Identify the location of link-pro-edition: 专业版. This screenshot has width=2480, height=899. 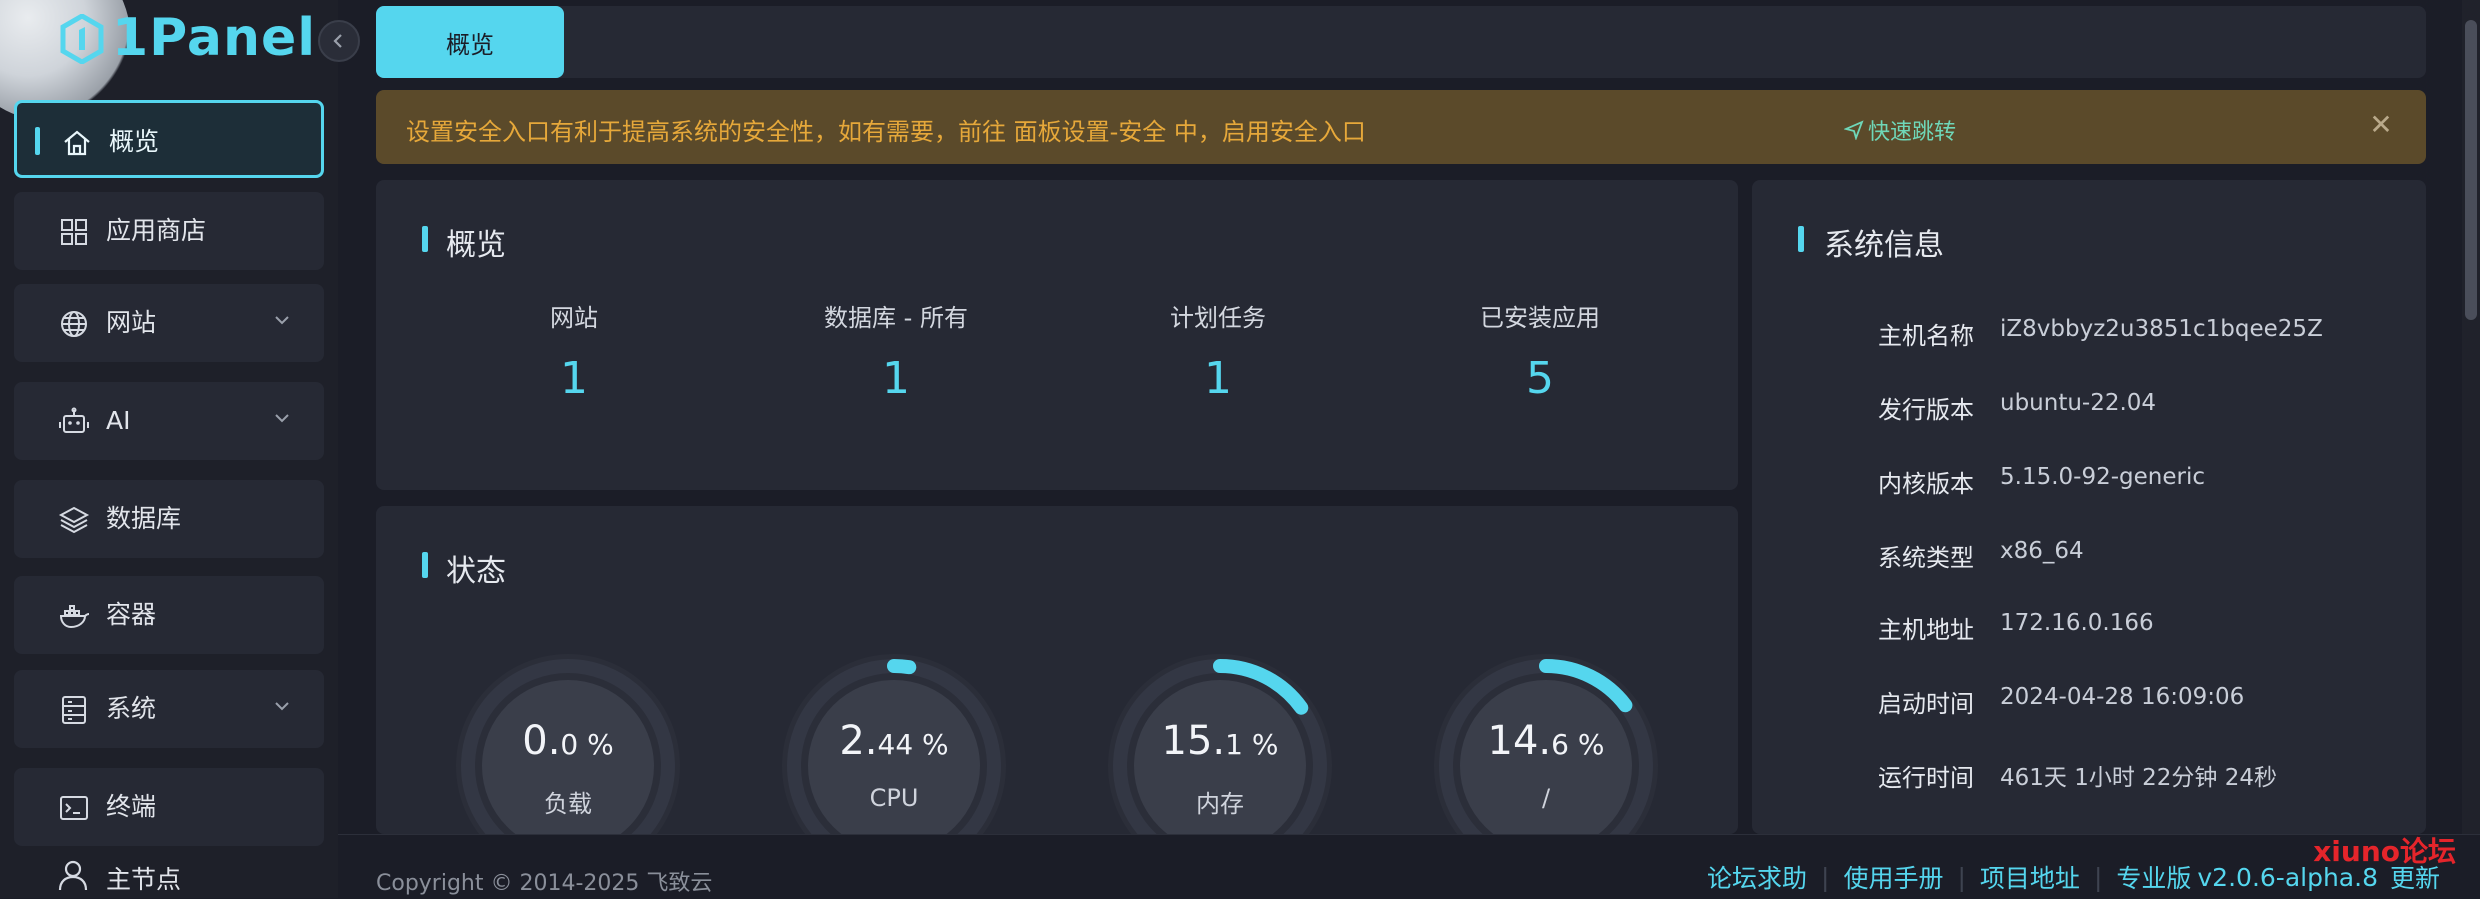
(2153, 877).